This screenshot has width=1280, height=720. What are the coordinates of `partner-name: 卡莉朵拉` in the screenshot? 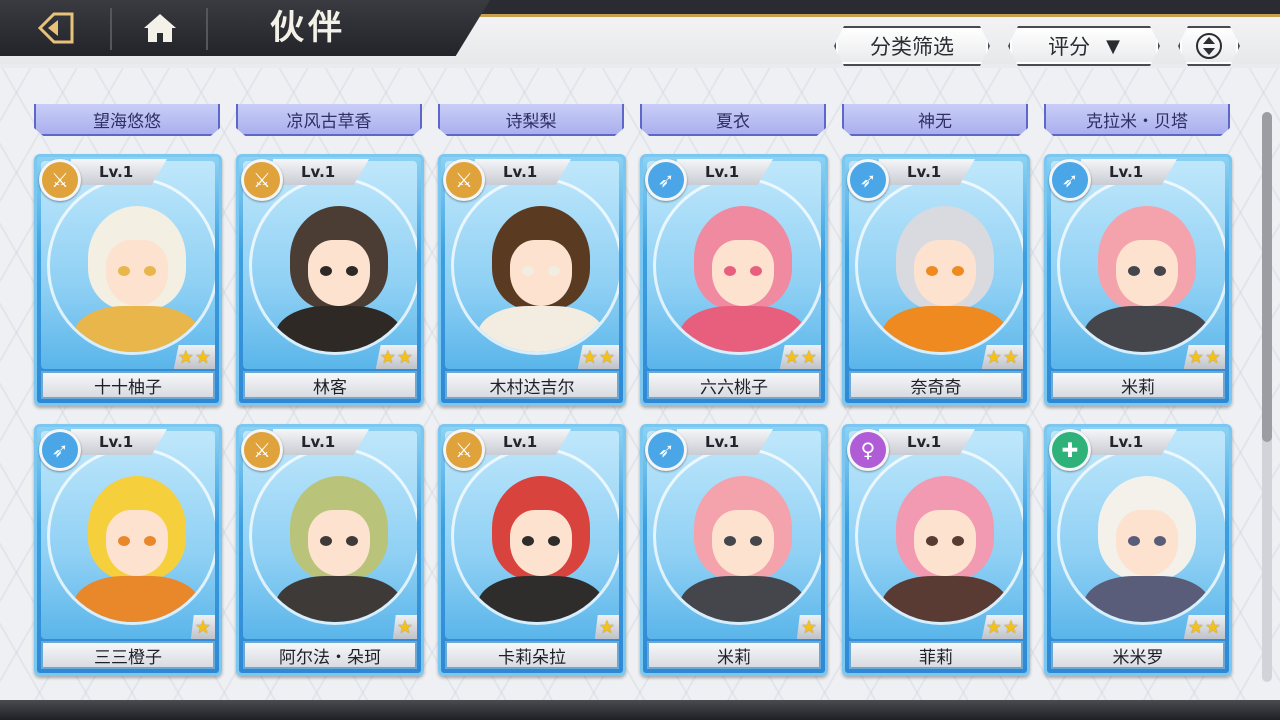 It's located at (532, 655).